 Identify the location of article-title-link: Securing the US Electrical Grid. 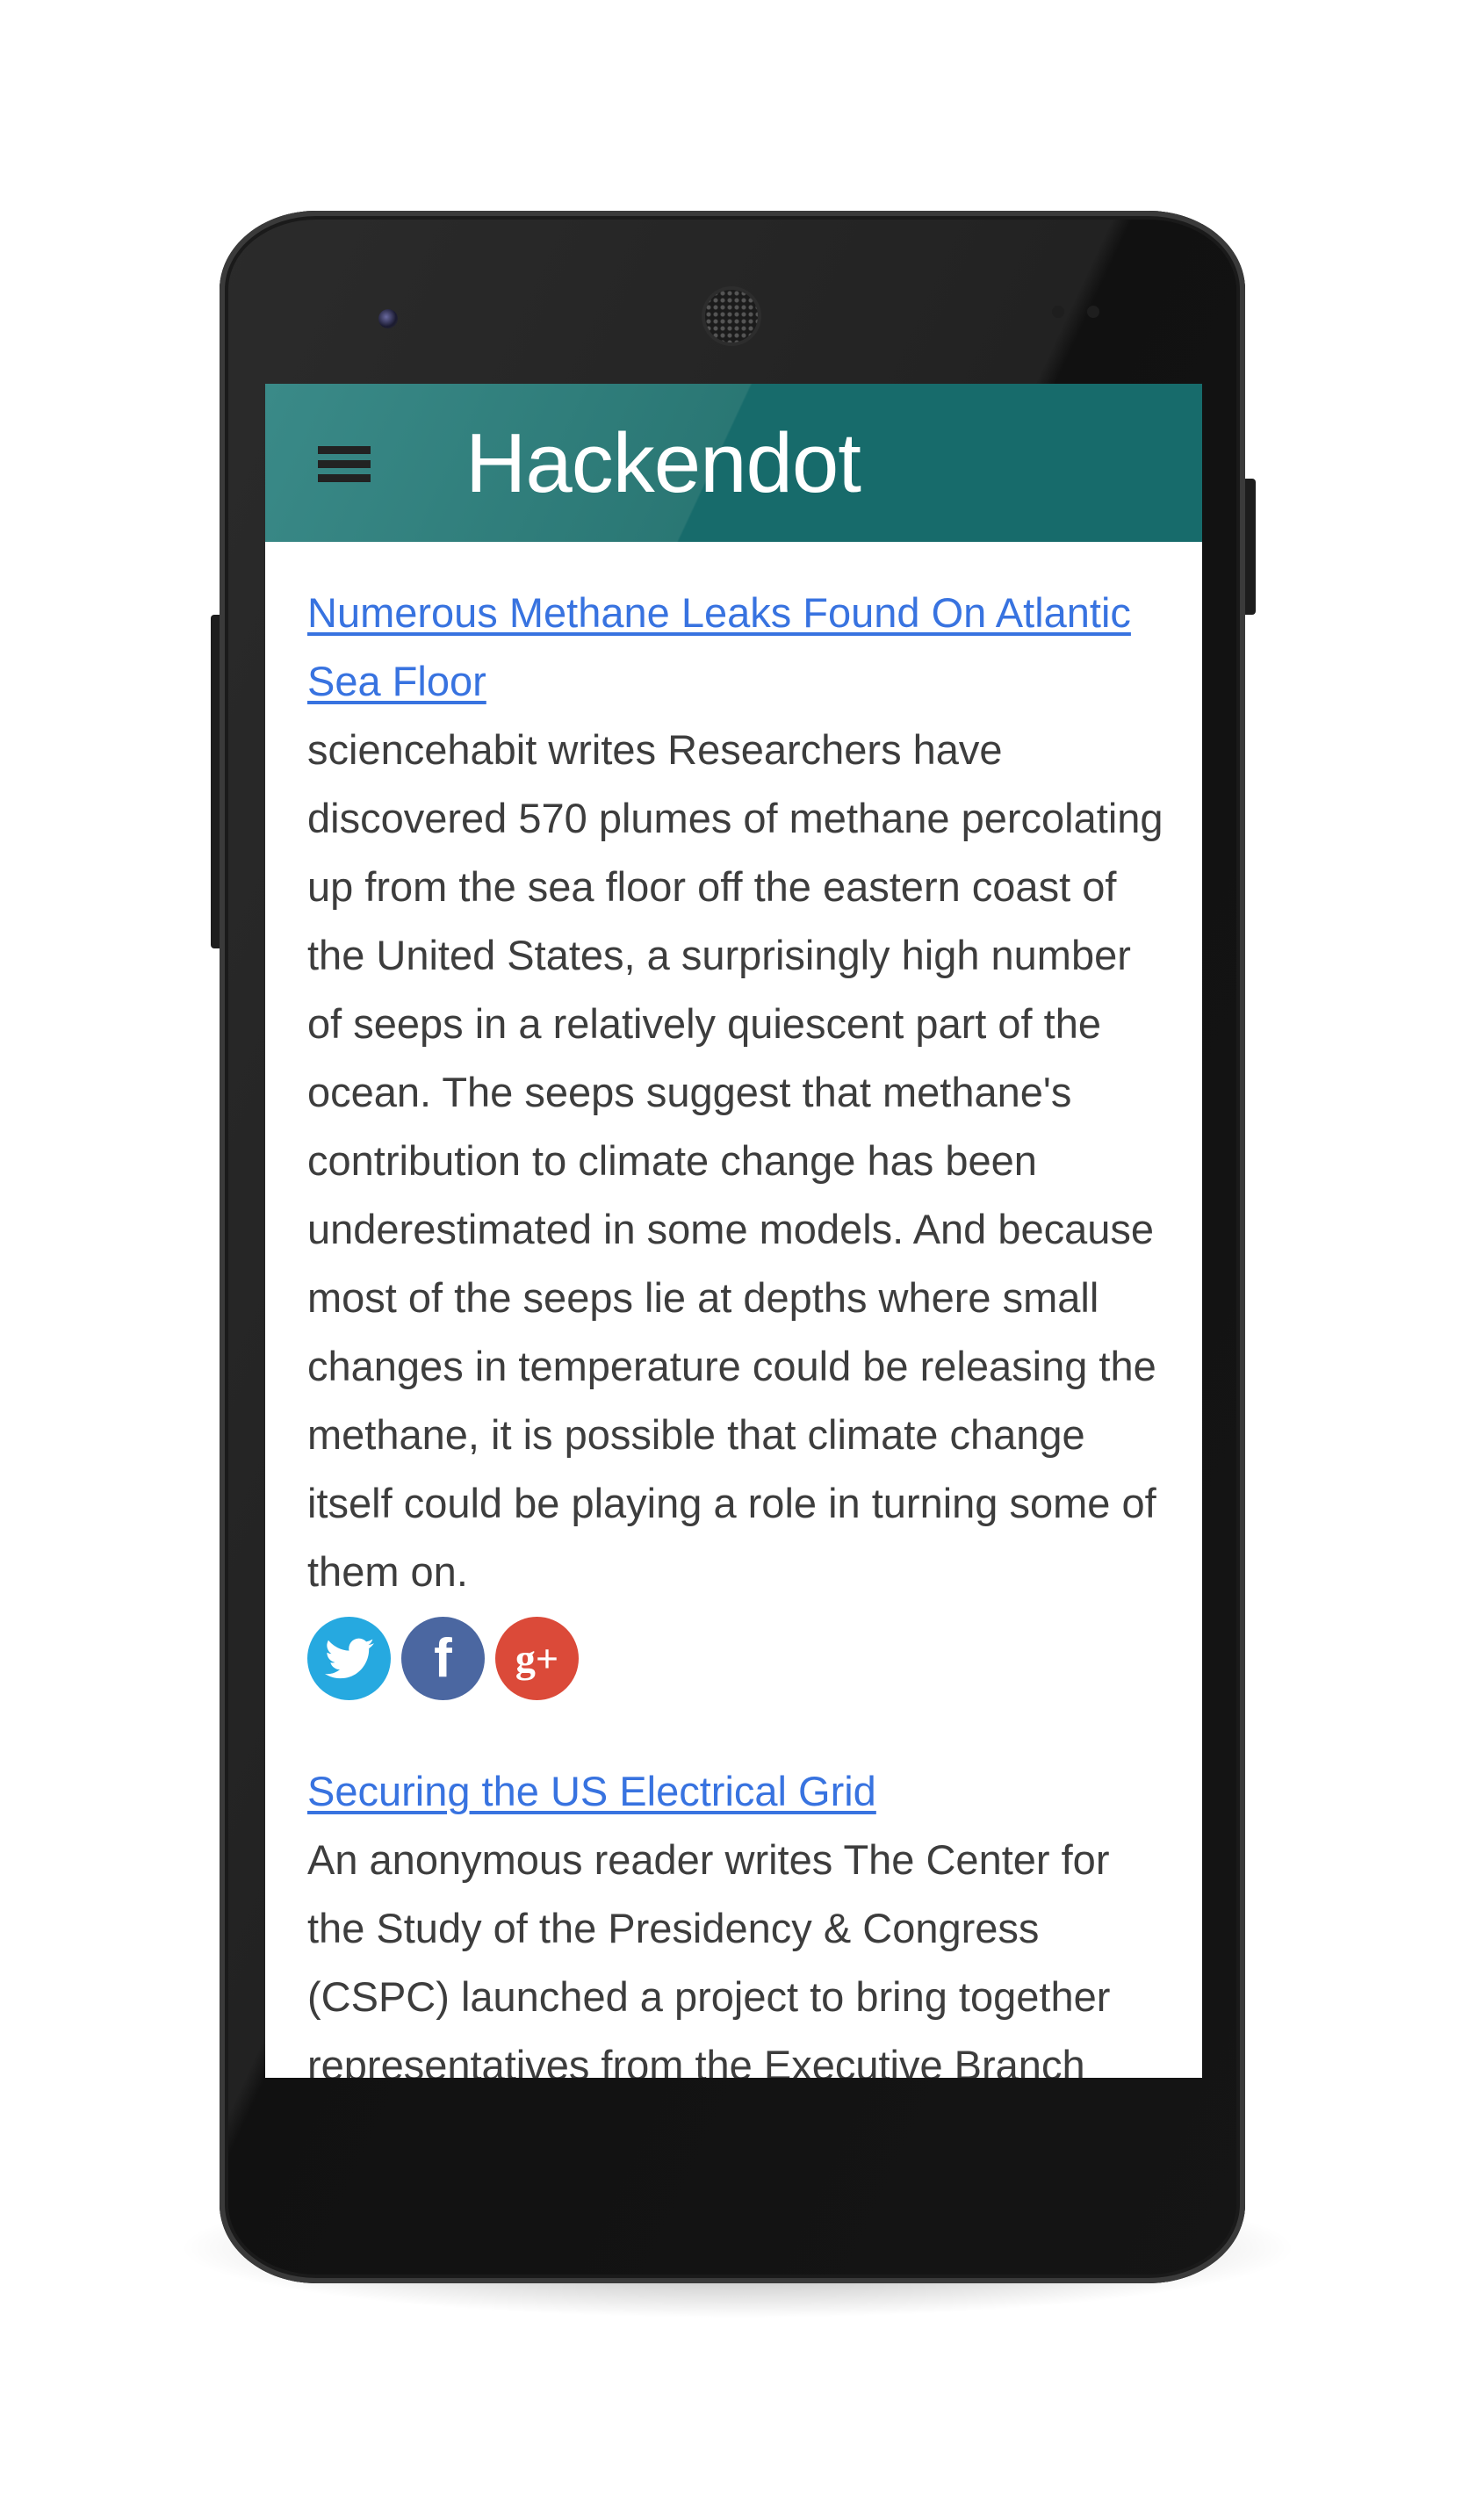
(735, 1791).